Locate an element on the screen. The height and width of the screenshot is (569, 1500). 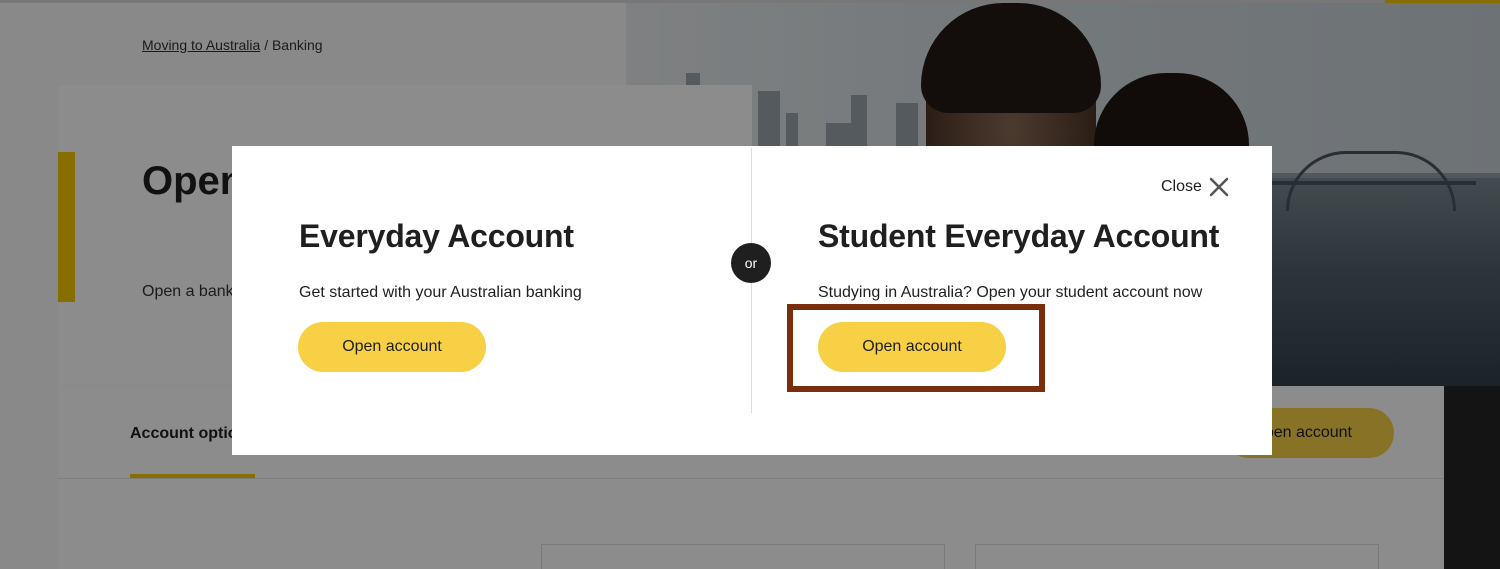
everyday-open-account-button: Open account is located at coordinates (392, 347).